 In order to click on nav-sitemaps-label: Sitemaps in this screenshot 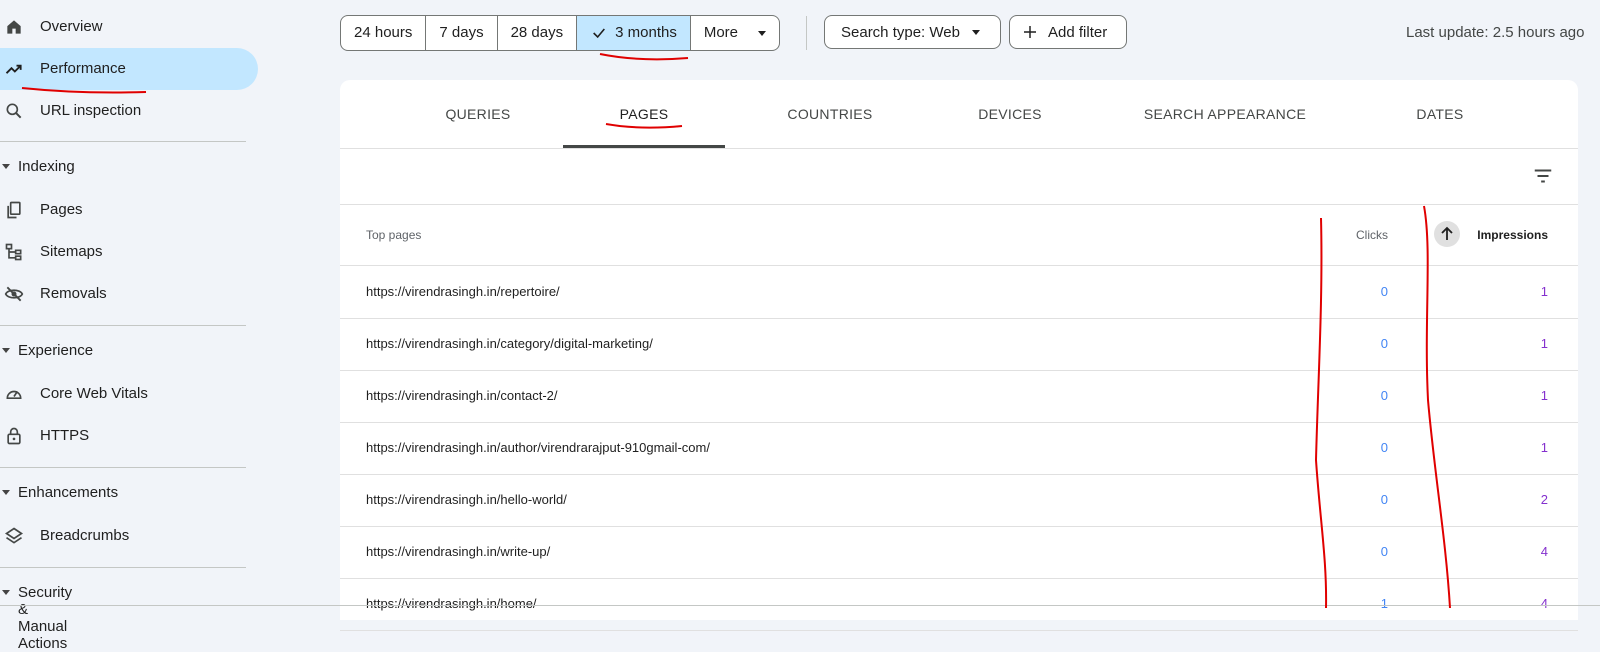, I will do `click(71, 251)`.